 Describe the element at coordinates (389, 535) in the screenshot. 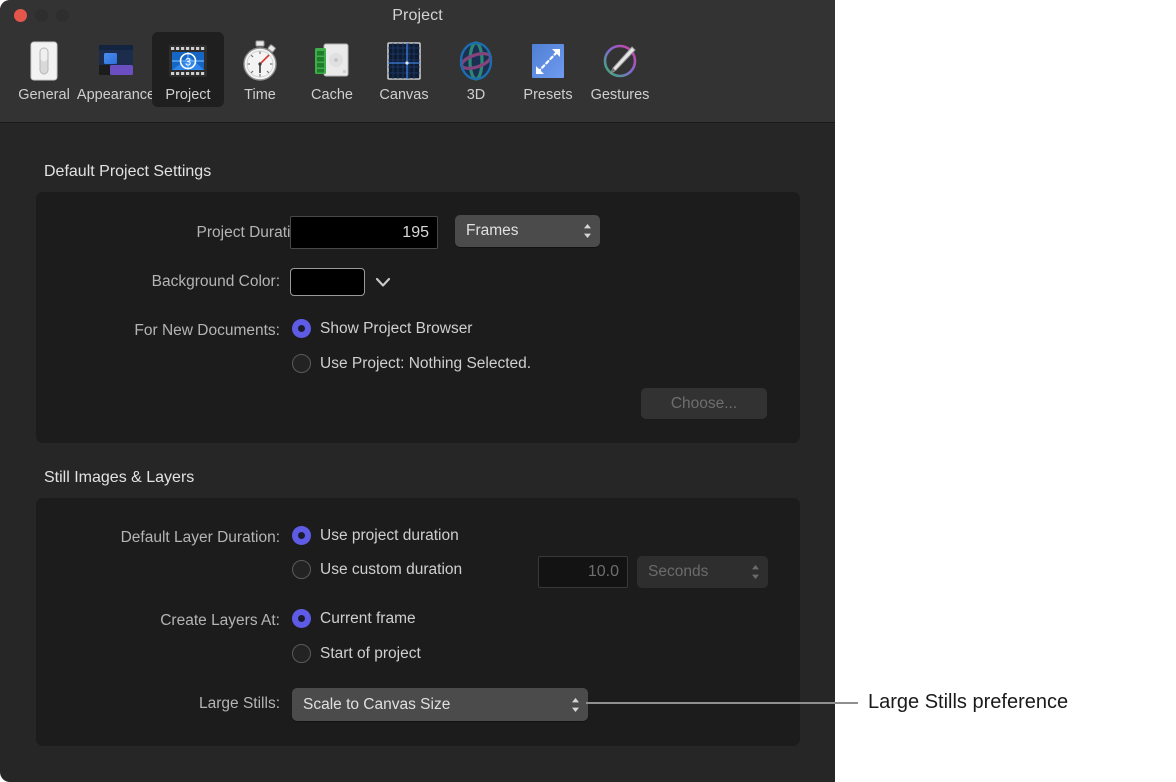

I see `radio-label: Use project duration` at that location.